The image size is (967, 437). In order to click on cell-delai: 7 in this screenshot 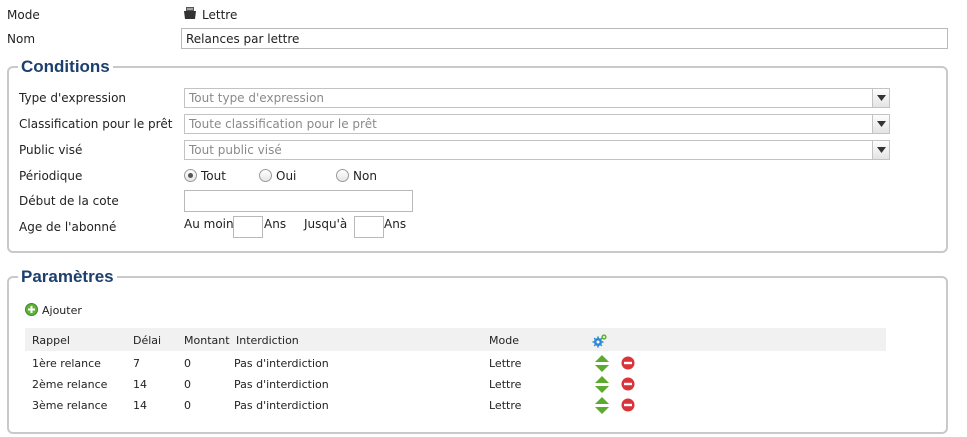, I will do `click(136, 363)`.